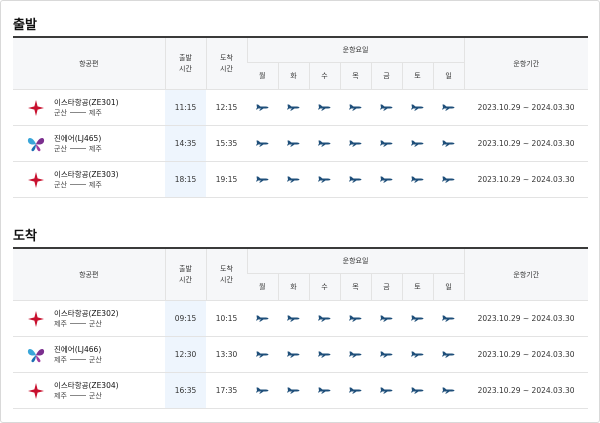 The height and width of the screenshot is (423, 600). What do you see at coordinates (89, 179) in the screenshot?
I see `flight-cell: 이스타항공(ZE303) 군산 제주` at bounding box center [89, 179].